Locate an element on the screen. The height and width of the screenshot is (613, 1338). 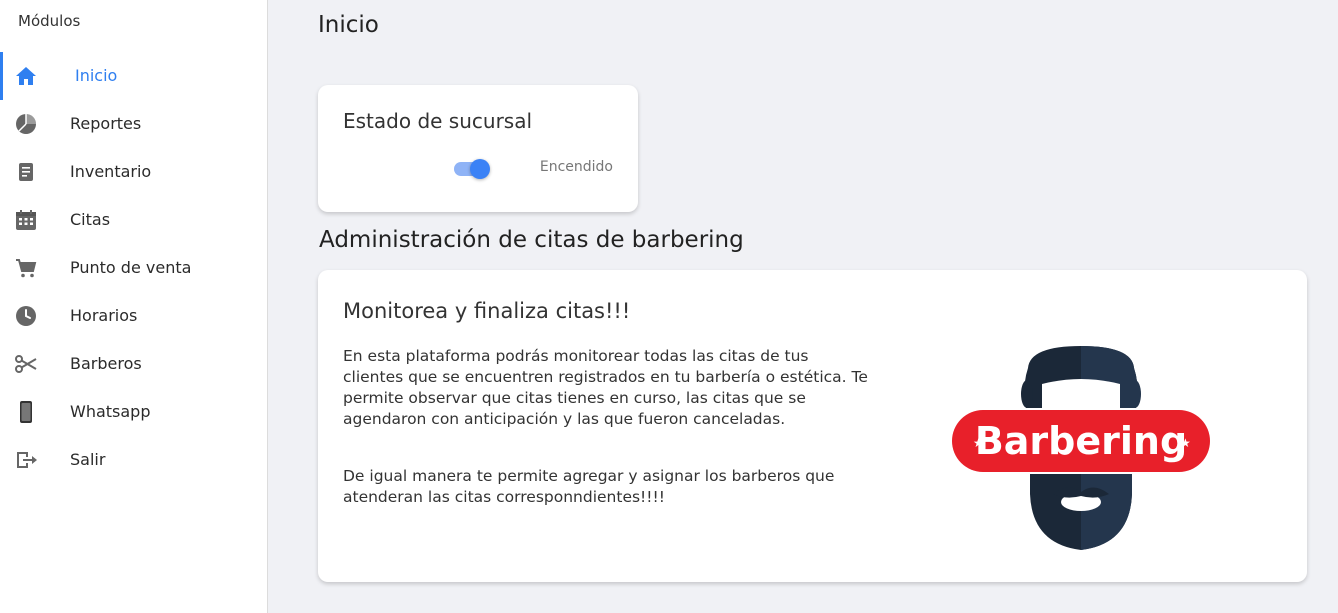
sidebar-header: Módulos is located at coordinates (49, 21).